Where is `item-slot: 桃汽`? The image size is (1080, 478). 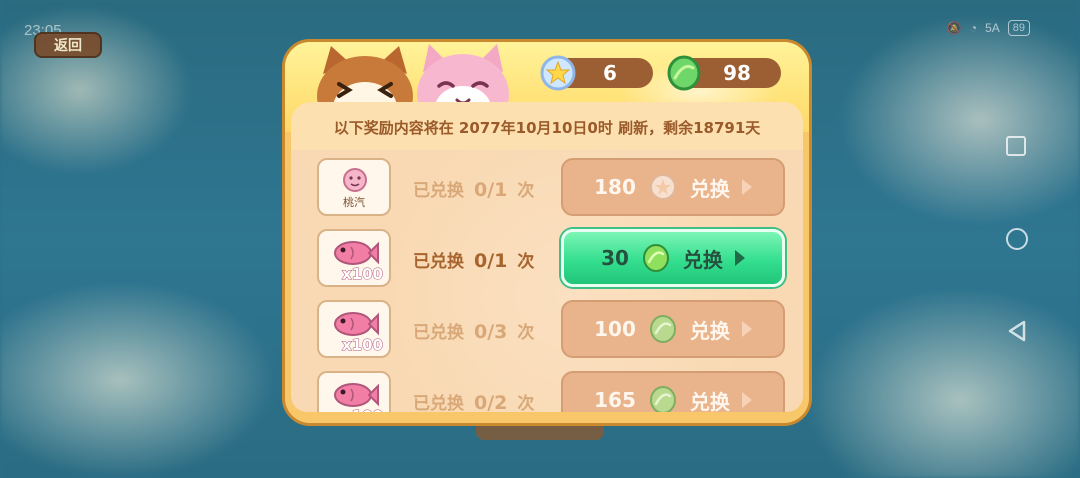 item-slot: 桃汽 is located at coordinates (354, 187).